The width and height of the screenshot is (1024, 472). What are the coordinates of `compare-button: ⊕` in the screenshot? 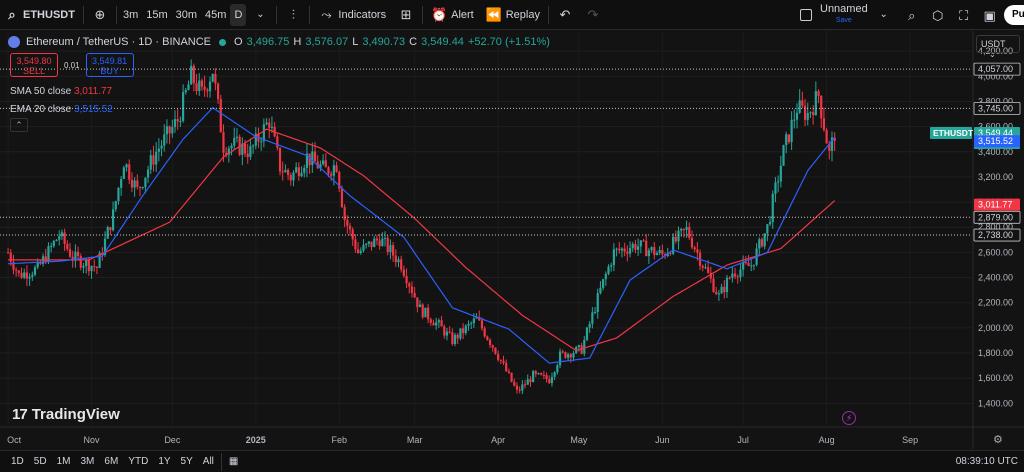 It's located at (100, 15).